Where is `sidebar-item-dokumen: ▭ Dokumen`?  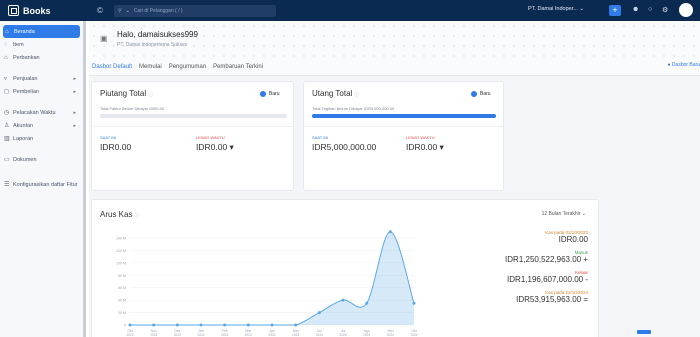 sidebar-item-dokumen: ▭ Dokumen is located at coordinates (41, 159).